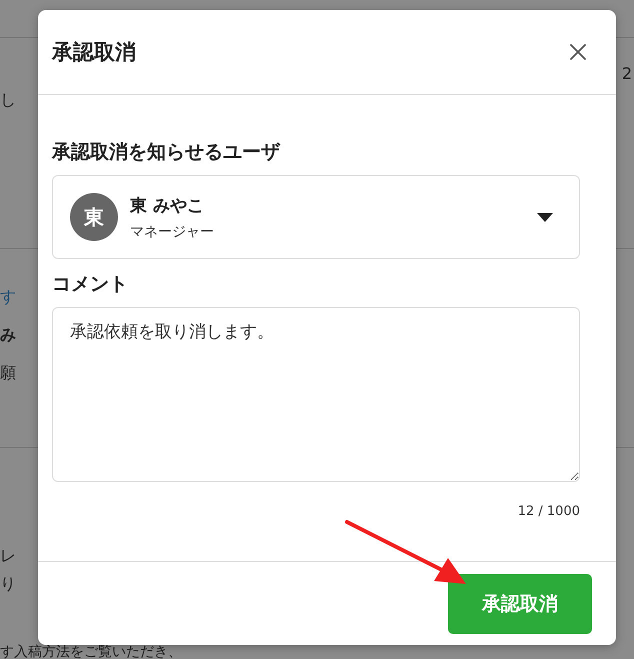 The image size is (634, 659). What do you see at coordinates (94, 217) in the screenshot?
I see `user-avatar: 東` at bounding box center [94, 217].